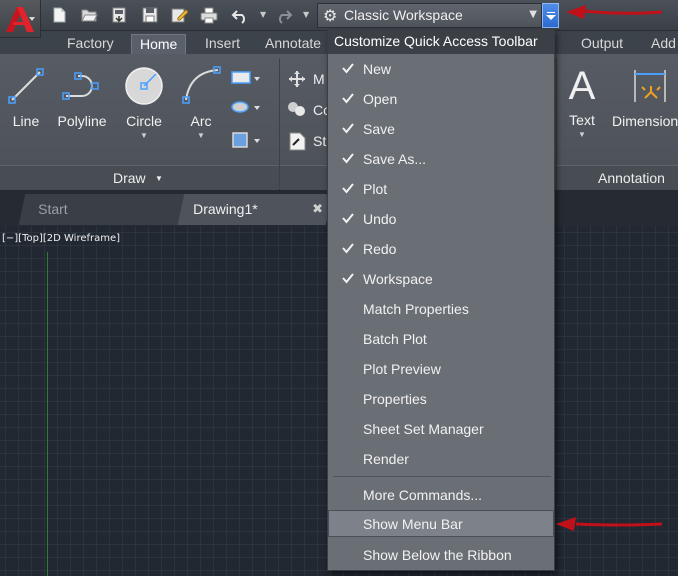 The height and width of the screenshot is (576, 678). Describe the element at coordinates (602, 44) in the screenshot. I see `tab-output: Output` at that location.